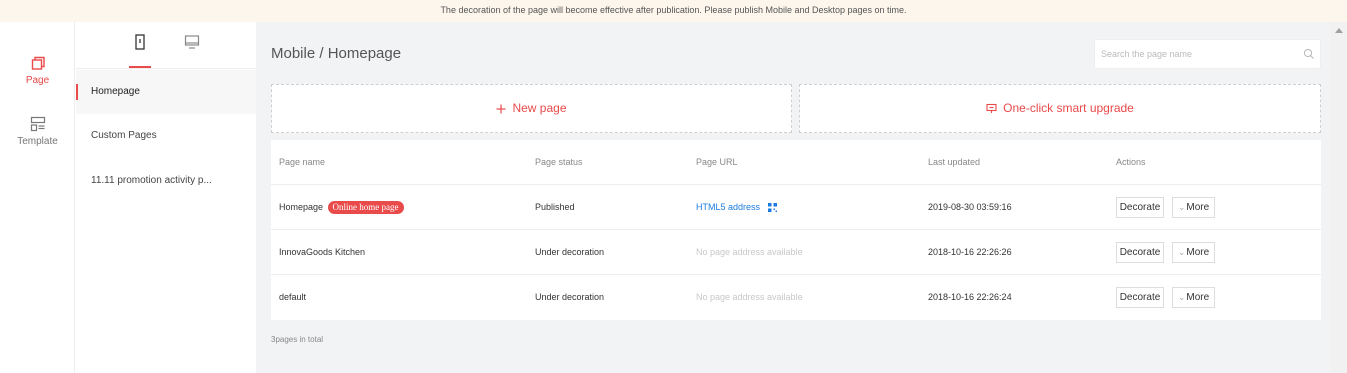 Image resolution: width=1347 pixels, height=373 pixels. Describe the element at coordinates (38, 63) in the screenshot. I see `pages-icon` at that location.